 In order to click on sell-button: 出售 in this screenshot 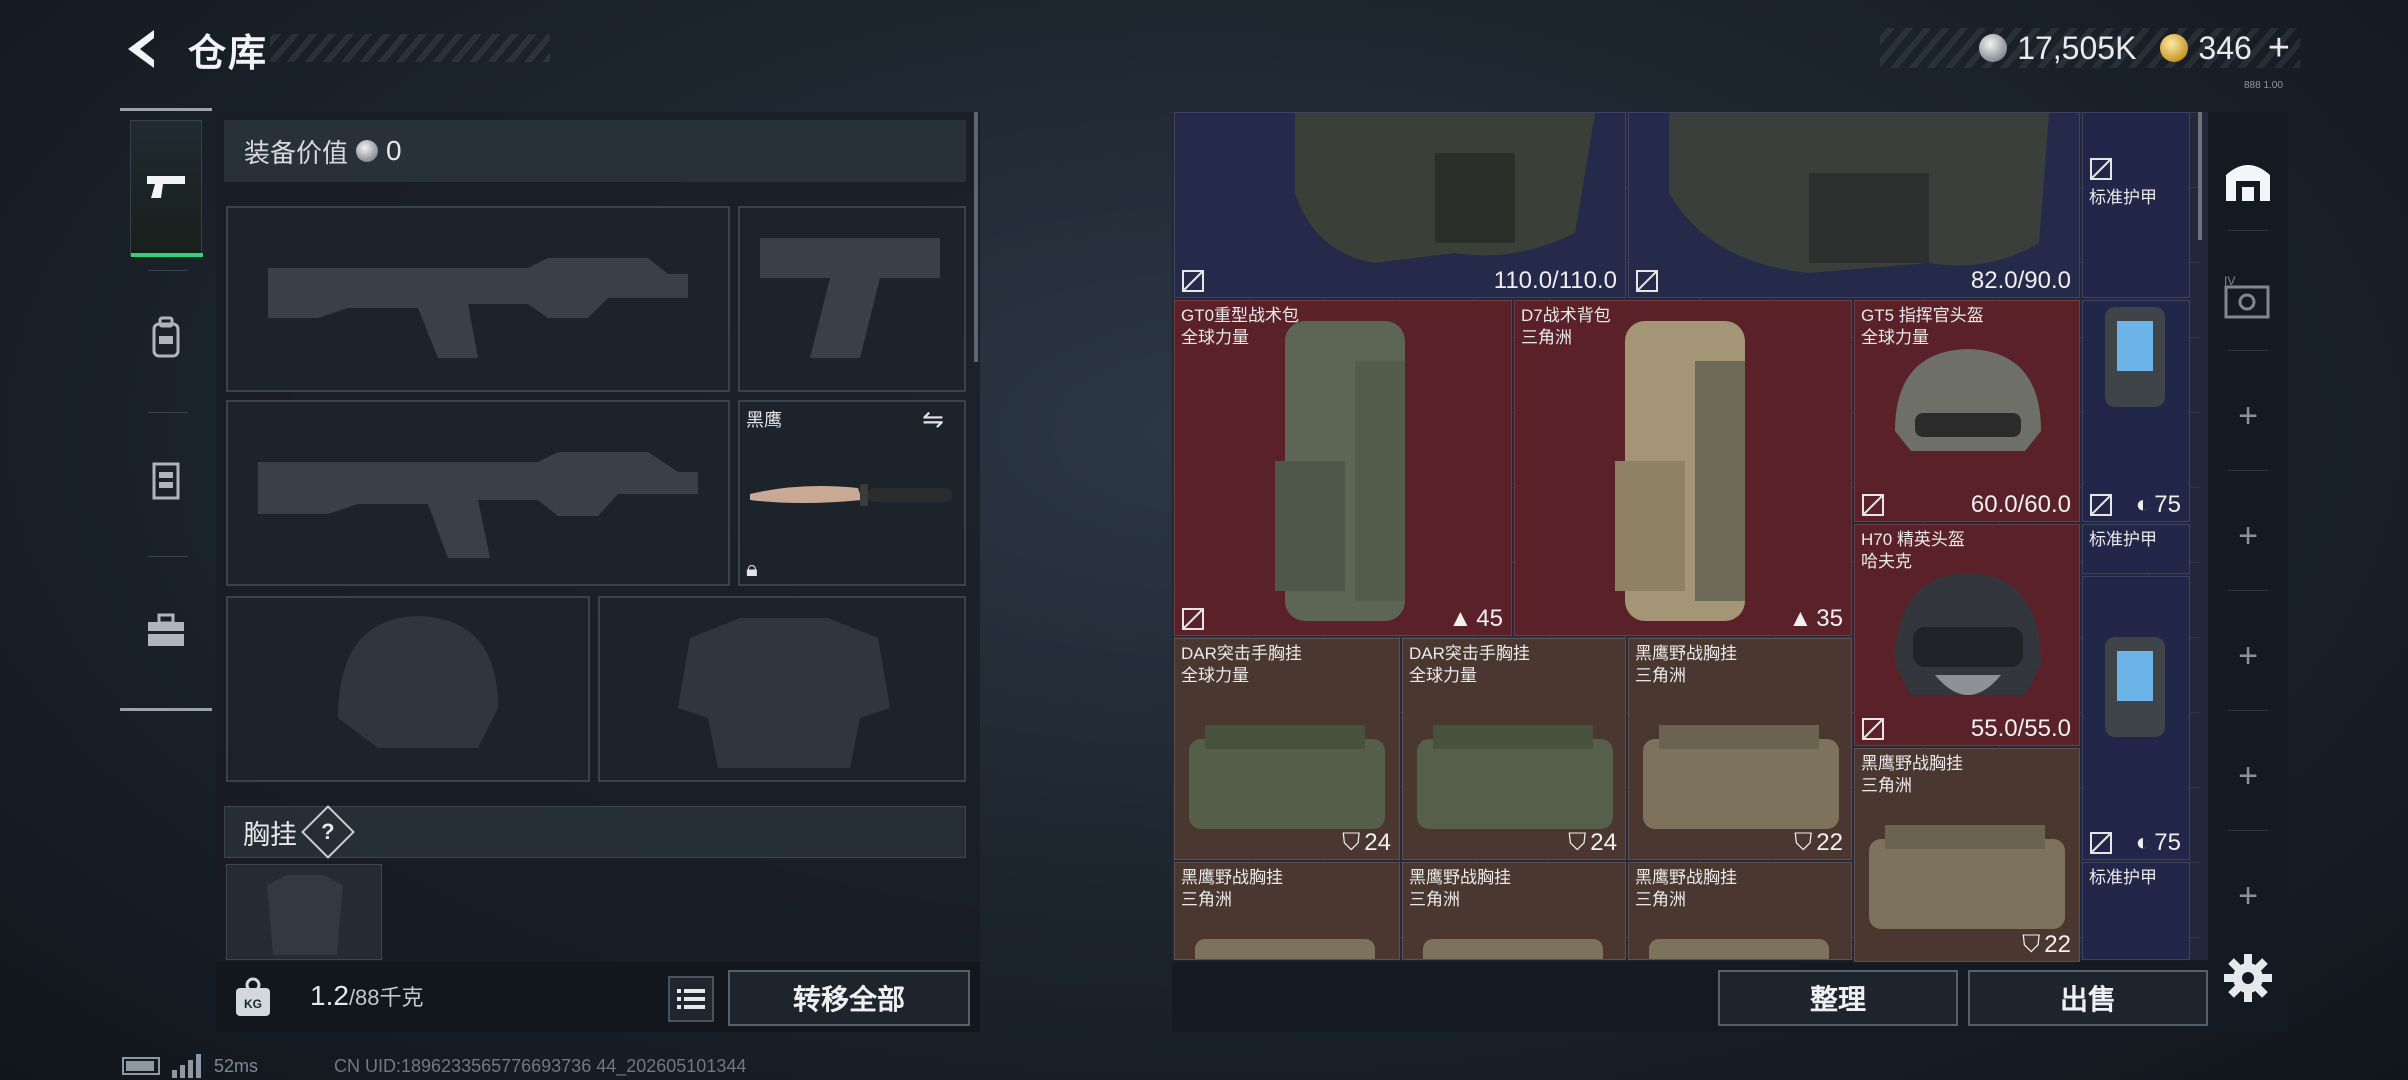, I will do `click(2088, 998)`.